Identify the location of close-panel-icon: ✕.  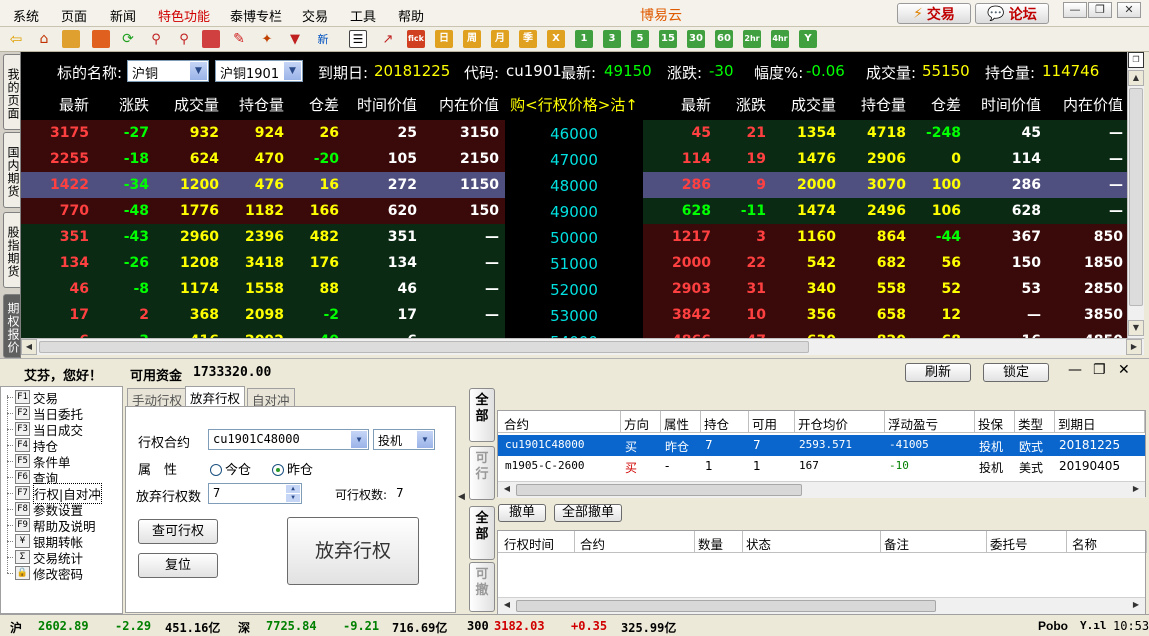
(1124, 370).